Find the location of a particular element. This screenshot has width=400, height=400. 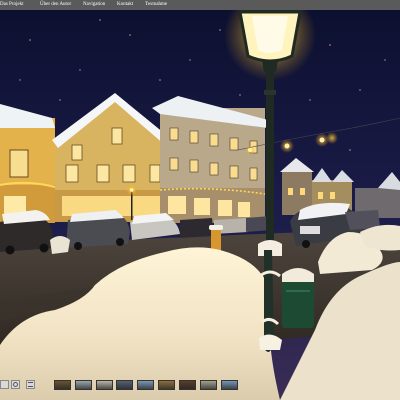

list-icon is located at coordinates (30, 384).